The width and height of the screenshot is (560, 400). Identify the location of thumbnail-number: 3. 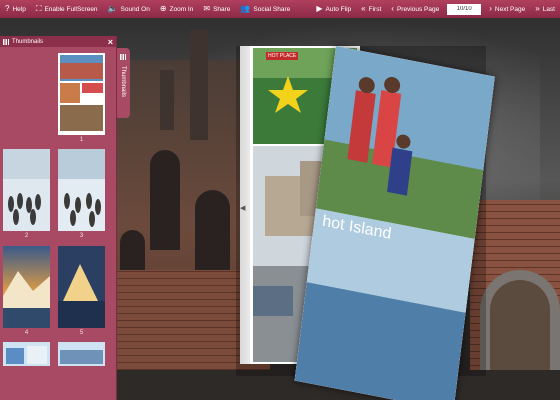
(81, 236).